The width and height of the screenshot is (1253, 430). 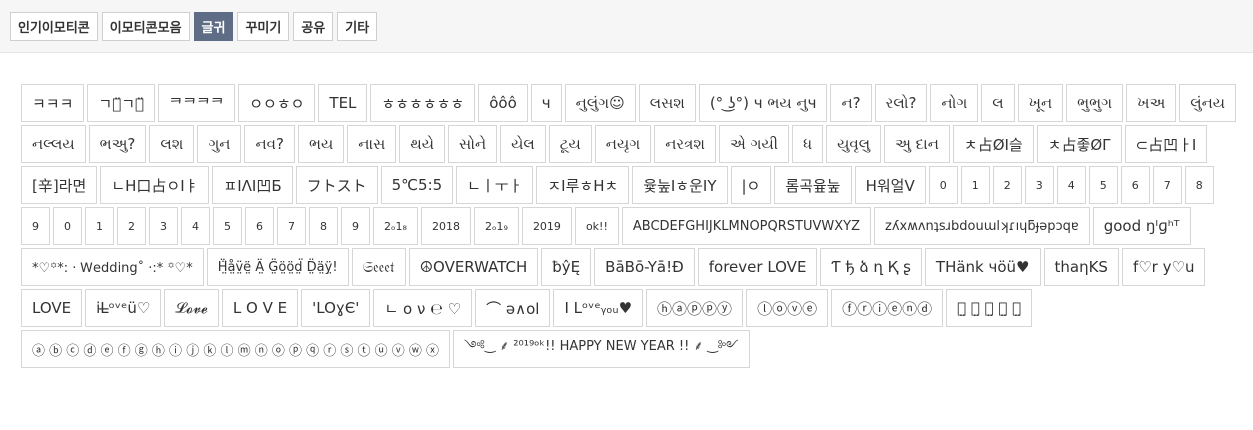 What do you see at coordinates (871, 267) in the screenshot?
I see `phrase-button: Ƭ ђ ձ ղ Қ ʂ` at bounding box center [871, 267].